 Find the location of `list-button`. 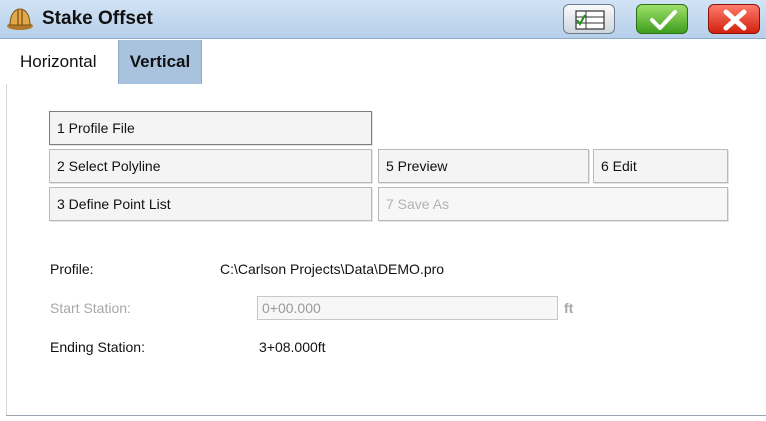

list-button is located at coordinates (589, 19).